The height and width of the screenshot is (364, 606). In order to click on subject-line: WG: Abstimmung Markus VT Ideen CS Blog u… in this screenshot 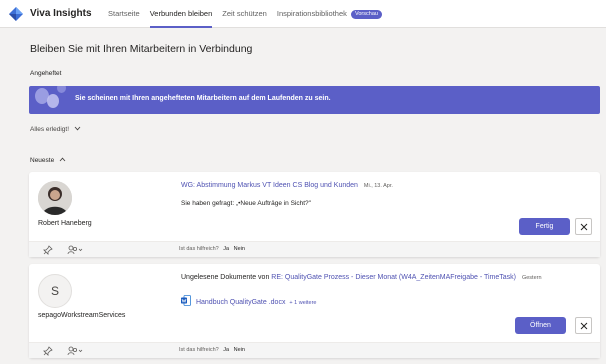, I will do `click(287, 185)`.